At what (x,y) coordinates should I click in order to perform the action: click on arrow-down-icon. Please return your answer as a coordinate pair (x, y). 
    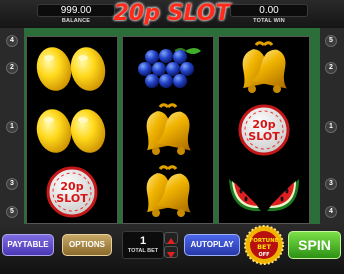
    Looking at the image, I should click on (171, 255).